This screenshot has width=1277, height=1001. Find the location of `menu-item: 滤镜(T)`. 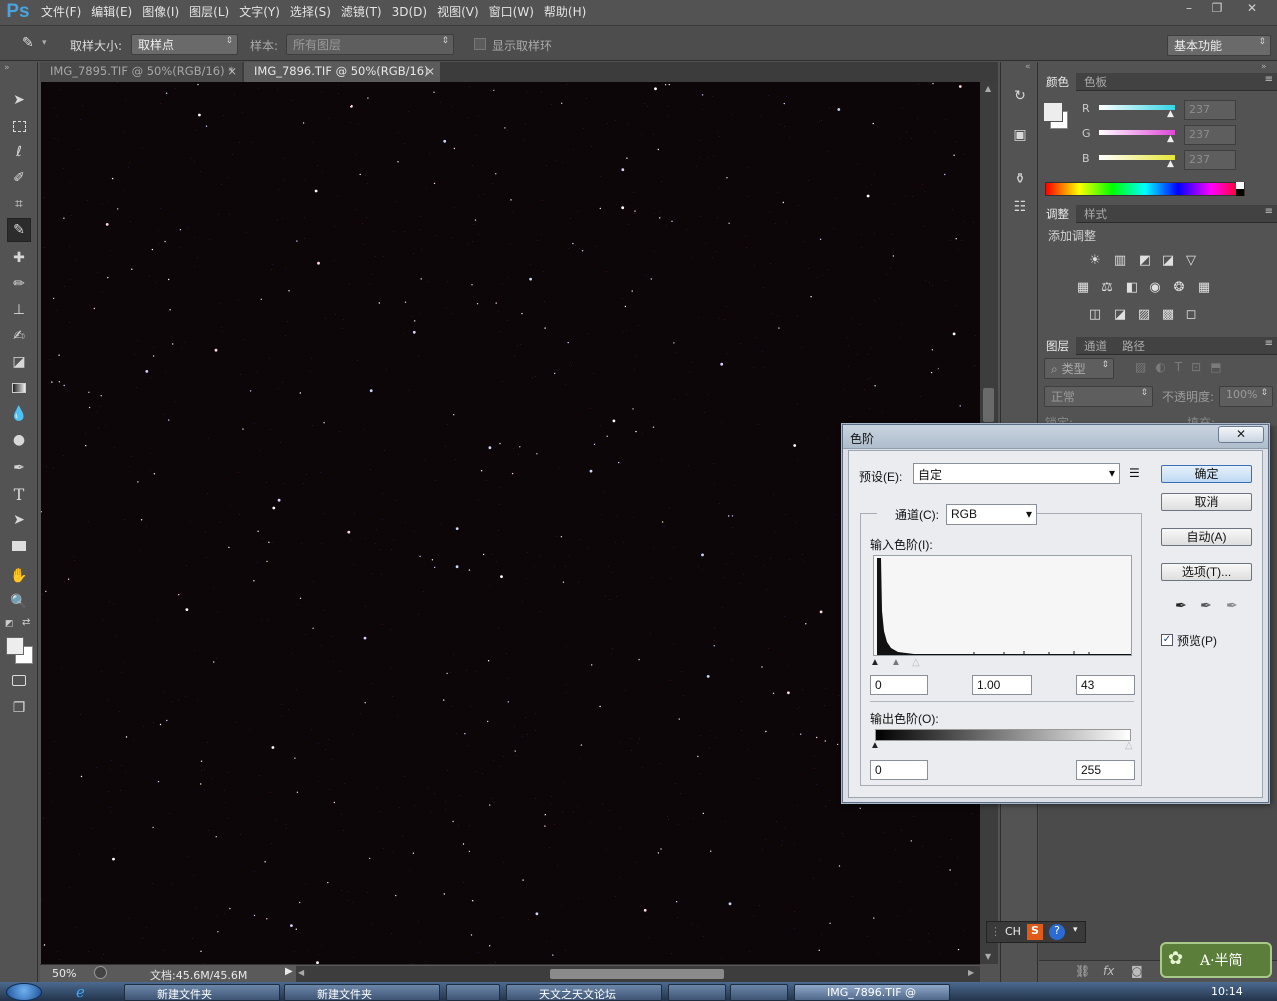

menu-item: 滤镜(T) is located at coordinates (361, 12).